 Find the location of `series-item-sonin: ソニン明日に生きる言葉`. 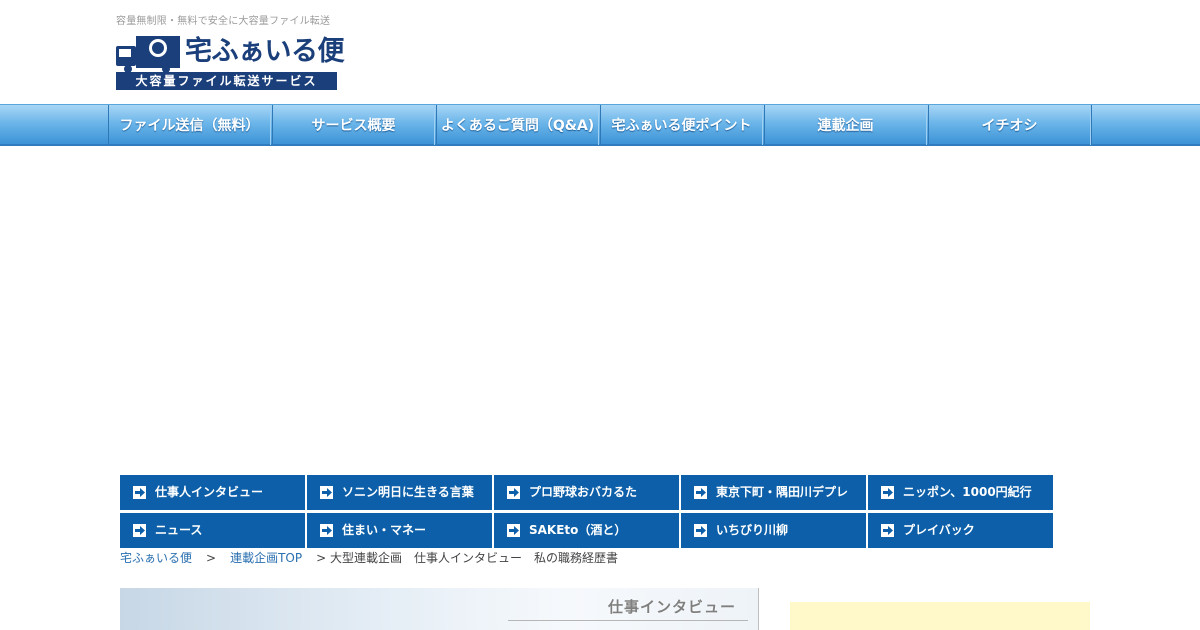

series-item-sonin: ソニン明日に生きる言葉 is located at coordinates (399, 492).